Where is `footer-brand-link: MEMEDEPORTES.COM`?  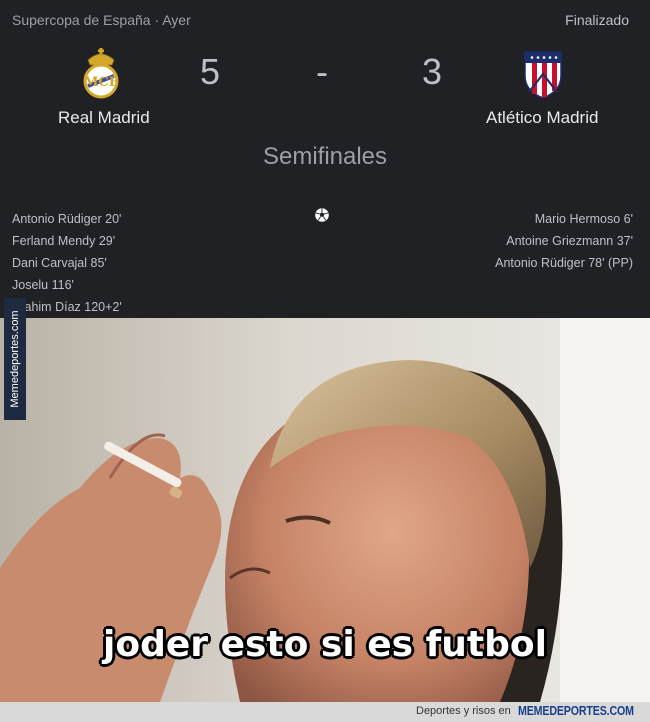 footer-brand-link: MEMEDEPORTES.COM is located at coordinates (576, 710).